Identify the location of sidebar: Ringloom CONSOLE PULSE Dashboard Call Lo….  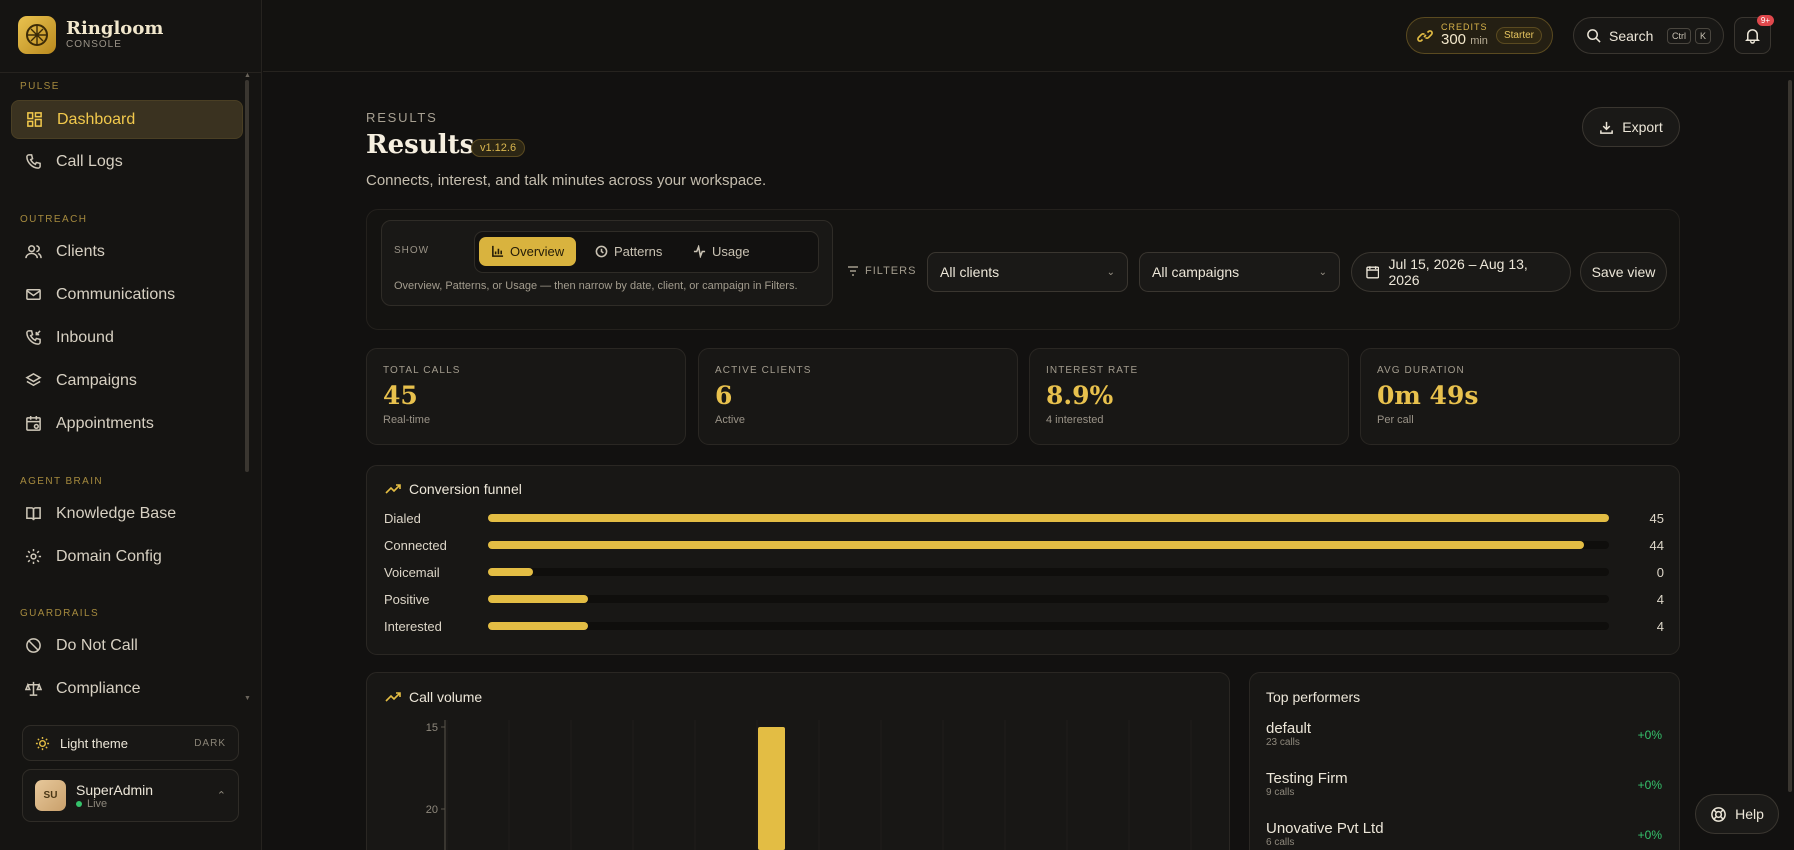
(131, 425).